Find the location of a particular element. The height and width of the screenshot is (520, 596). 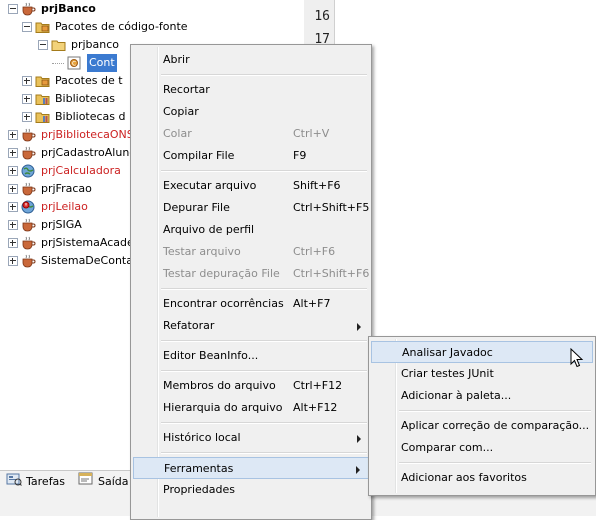

menu-item-label: Histórico local is located at coordinates (202, 437).